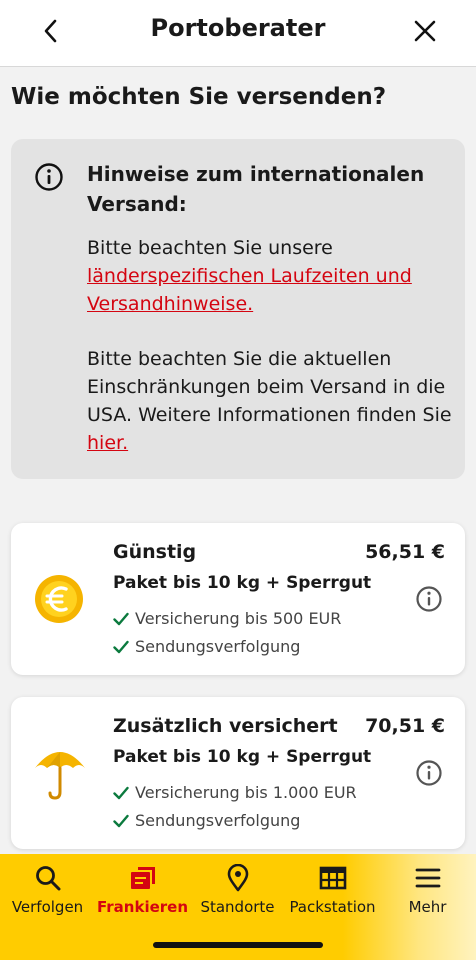 This screenshot has height=960, width=476. What do you see at coordinates (199, 97) in the screenshot?
I see `page-title: Wie möchten Sie versenden?` at bounding box center [199, 97].